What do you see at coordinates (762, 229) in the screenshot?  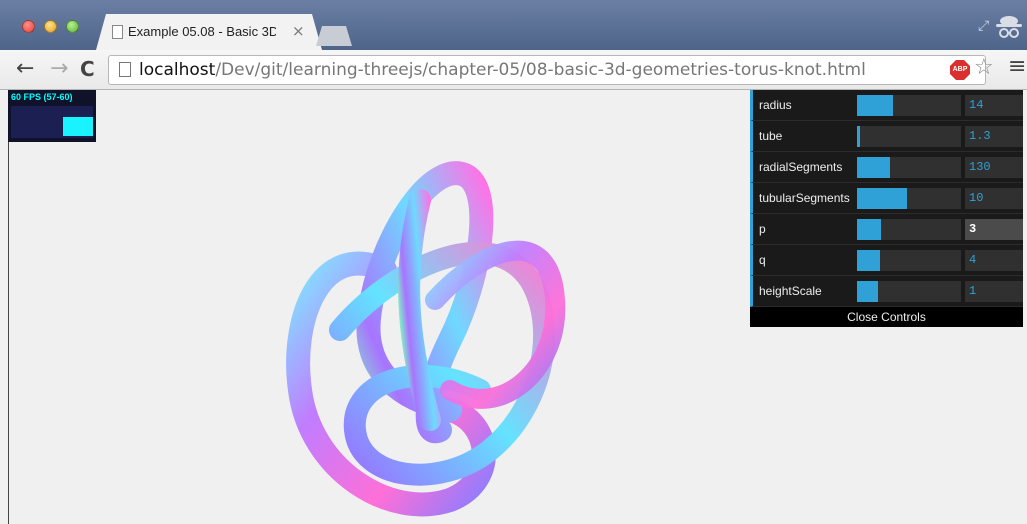 I see `control-label: p` at bounding box center [762, 229].